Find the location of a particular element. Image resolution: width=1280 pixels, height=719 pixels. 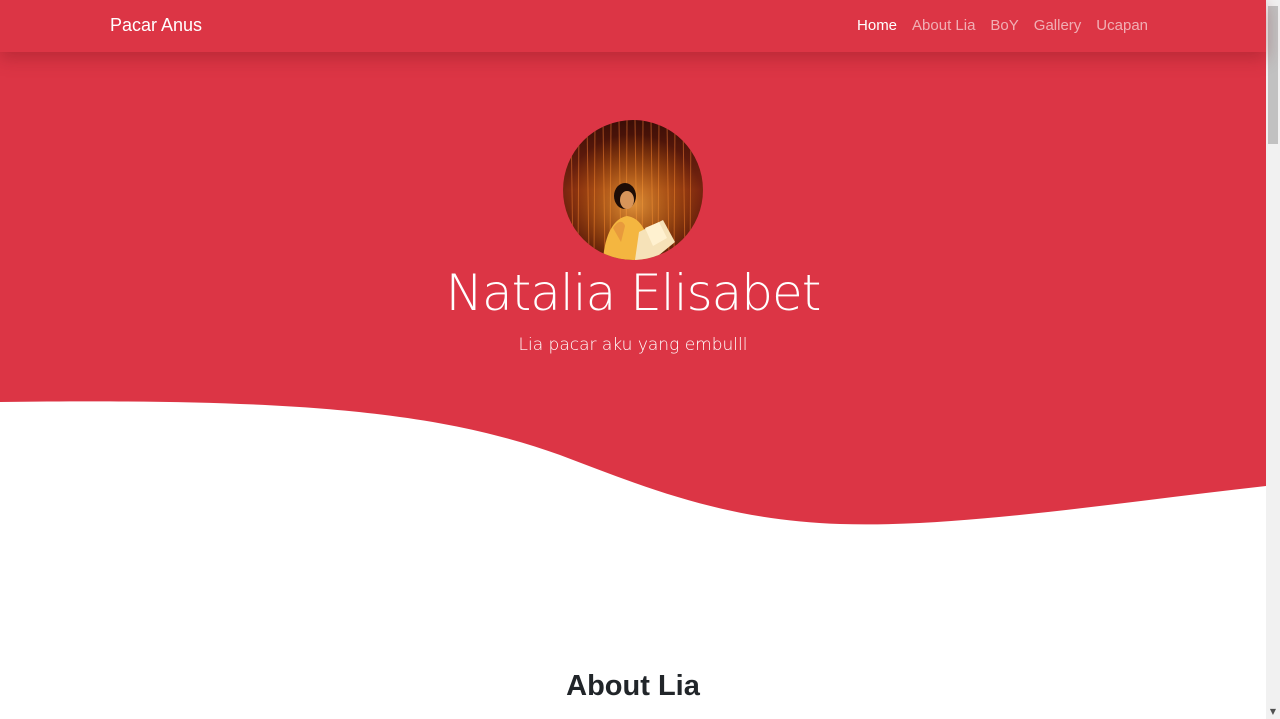

hero-subtitle: Lia pacar aku yang embulll is located at coordinates (633, 345).